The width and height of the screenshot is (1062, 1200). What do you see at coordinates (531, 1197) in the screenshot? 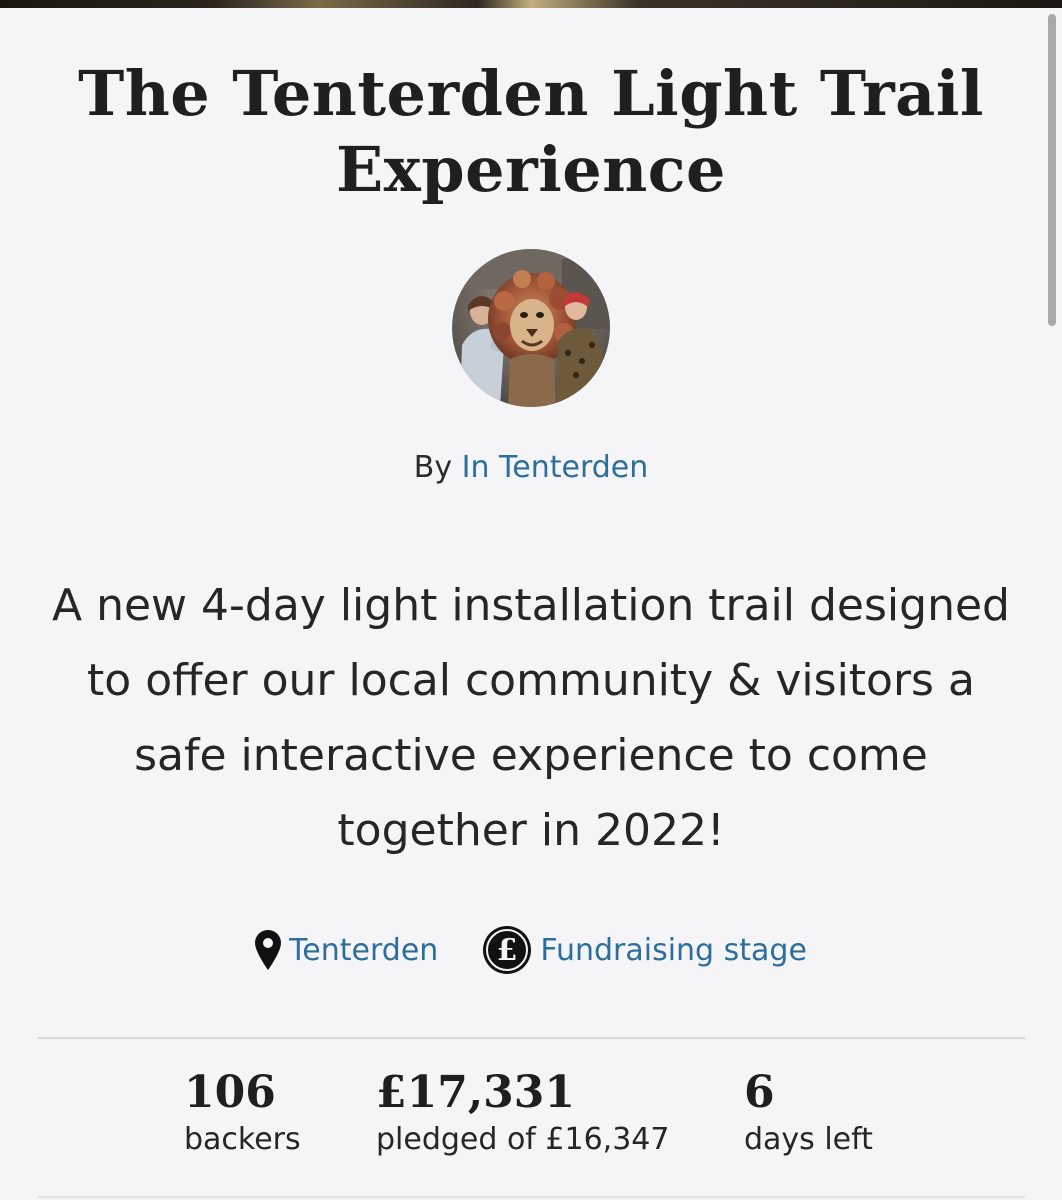
I see `bottom-divider` at bounding box center [531, 1197].